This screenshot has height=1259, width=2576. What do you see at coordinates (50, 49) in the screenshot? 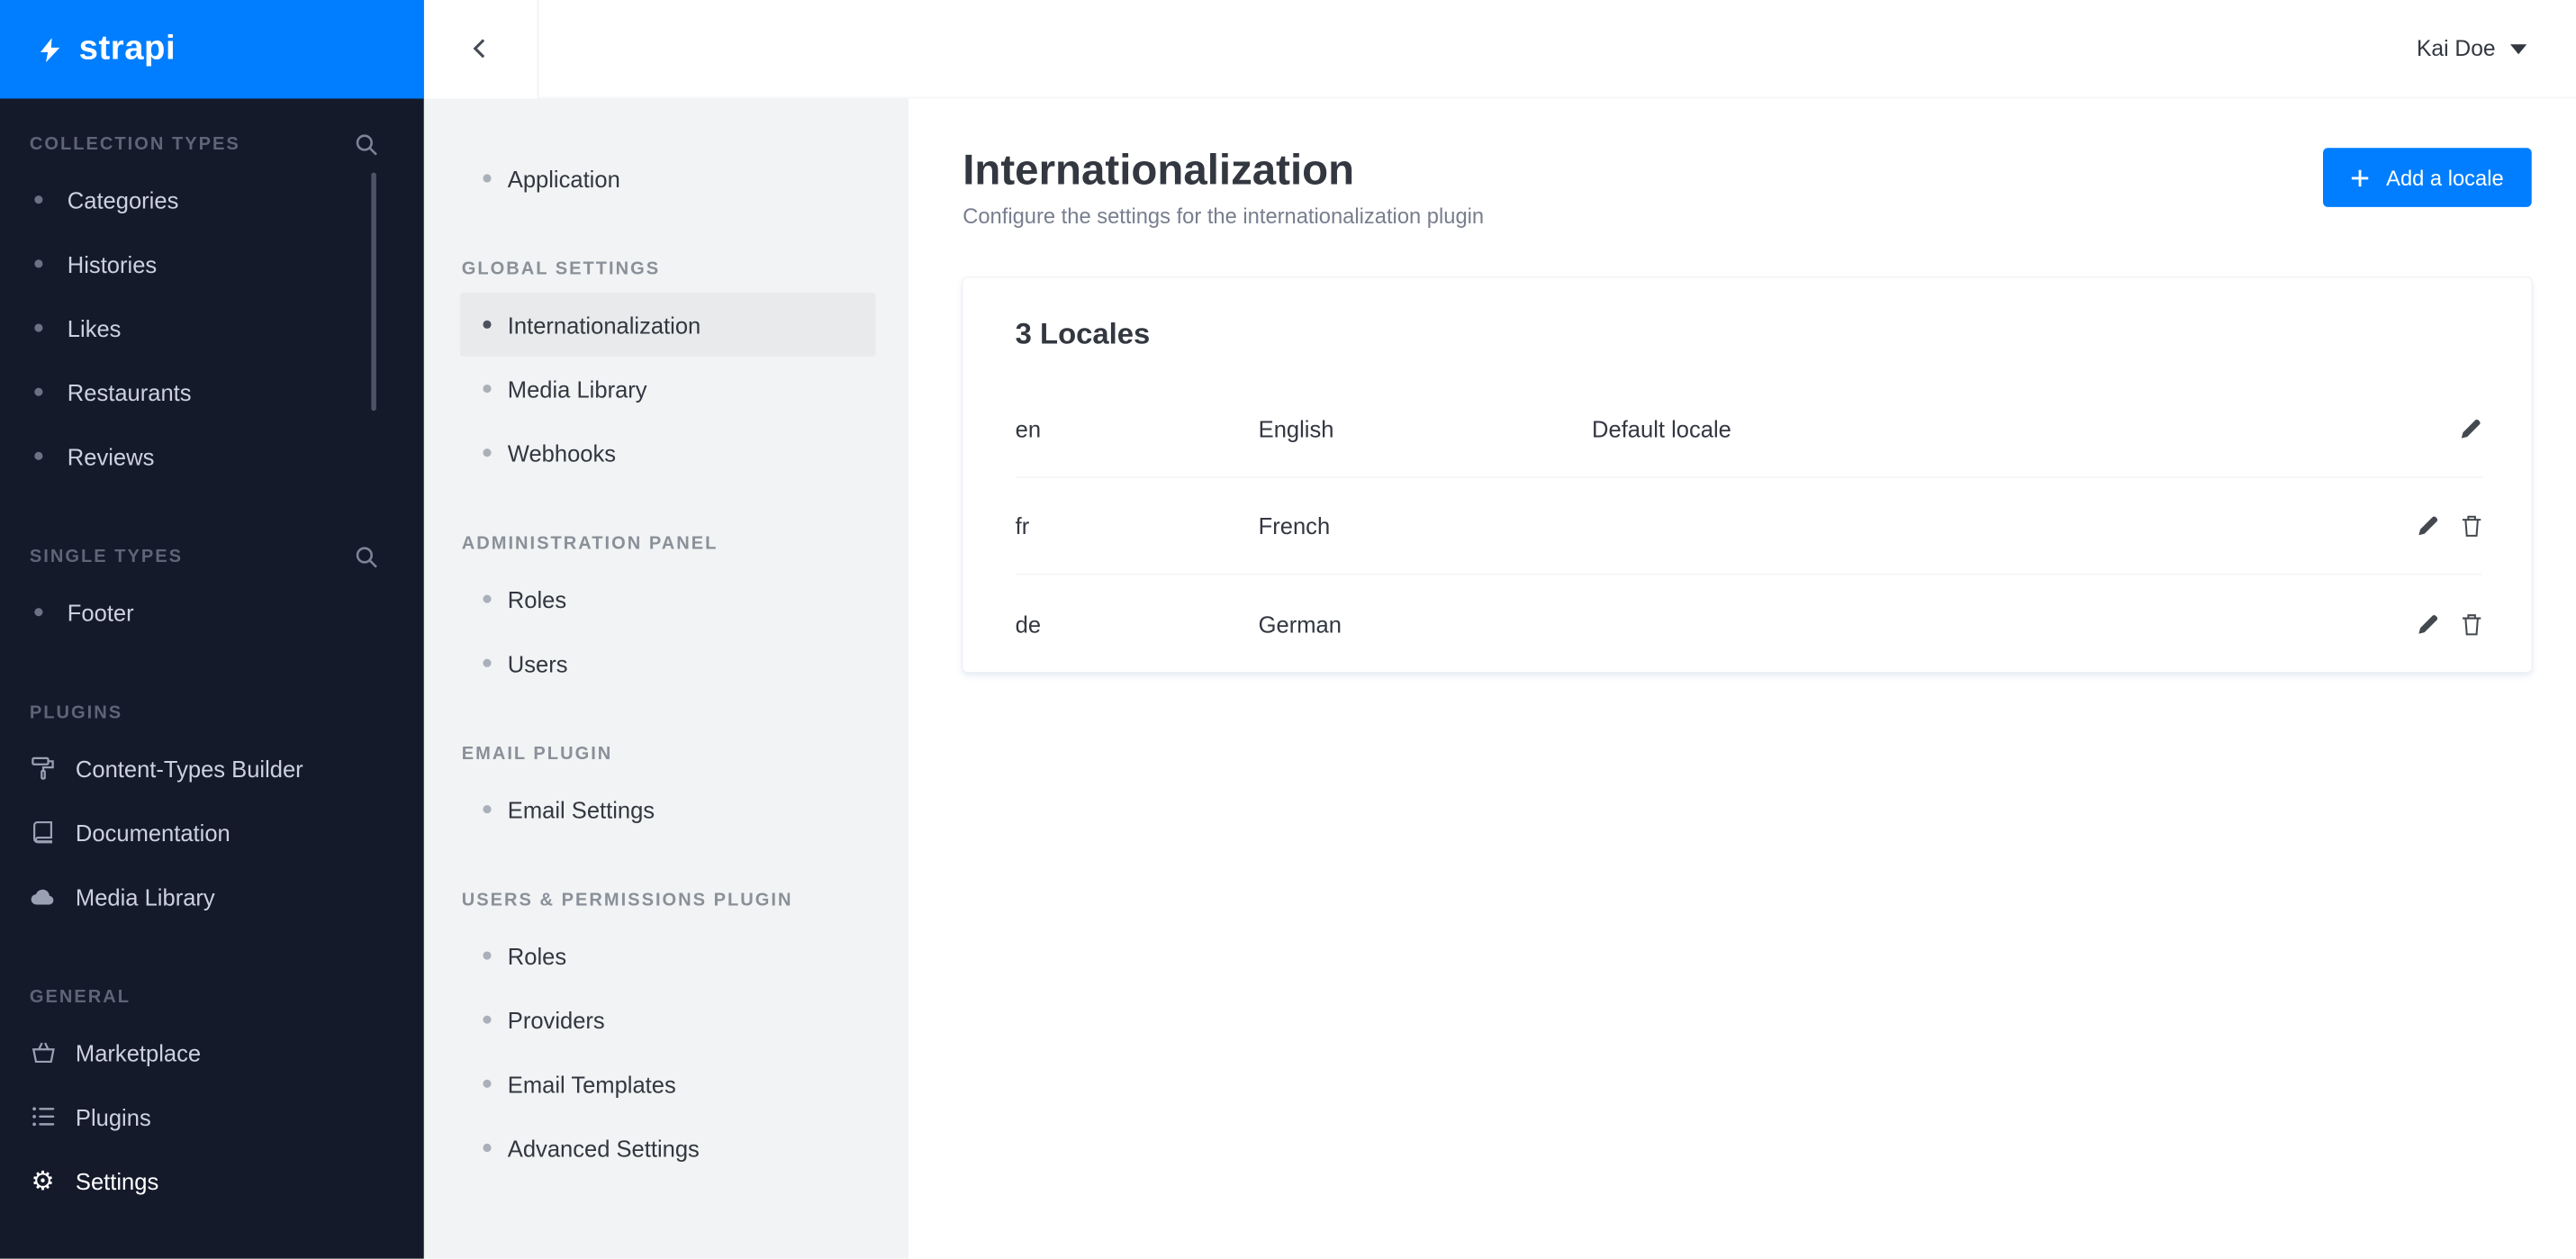
I see `strapi-logo-icon` at bounding box center [50, 49].